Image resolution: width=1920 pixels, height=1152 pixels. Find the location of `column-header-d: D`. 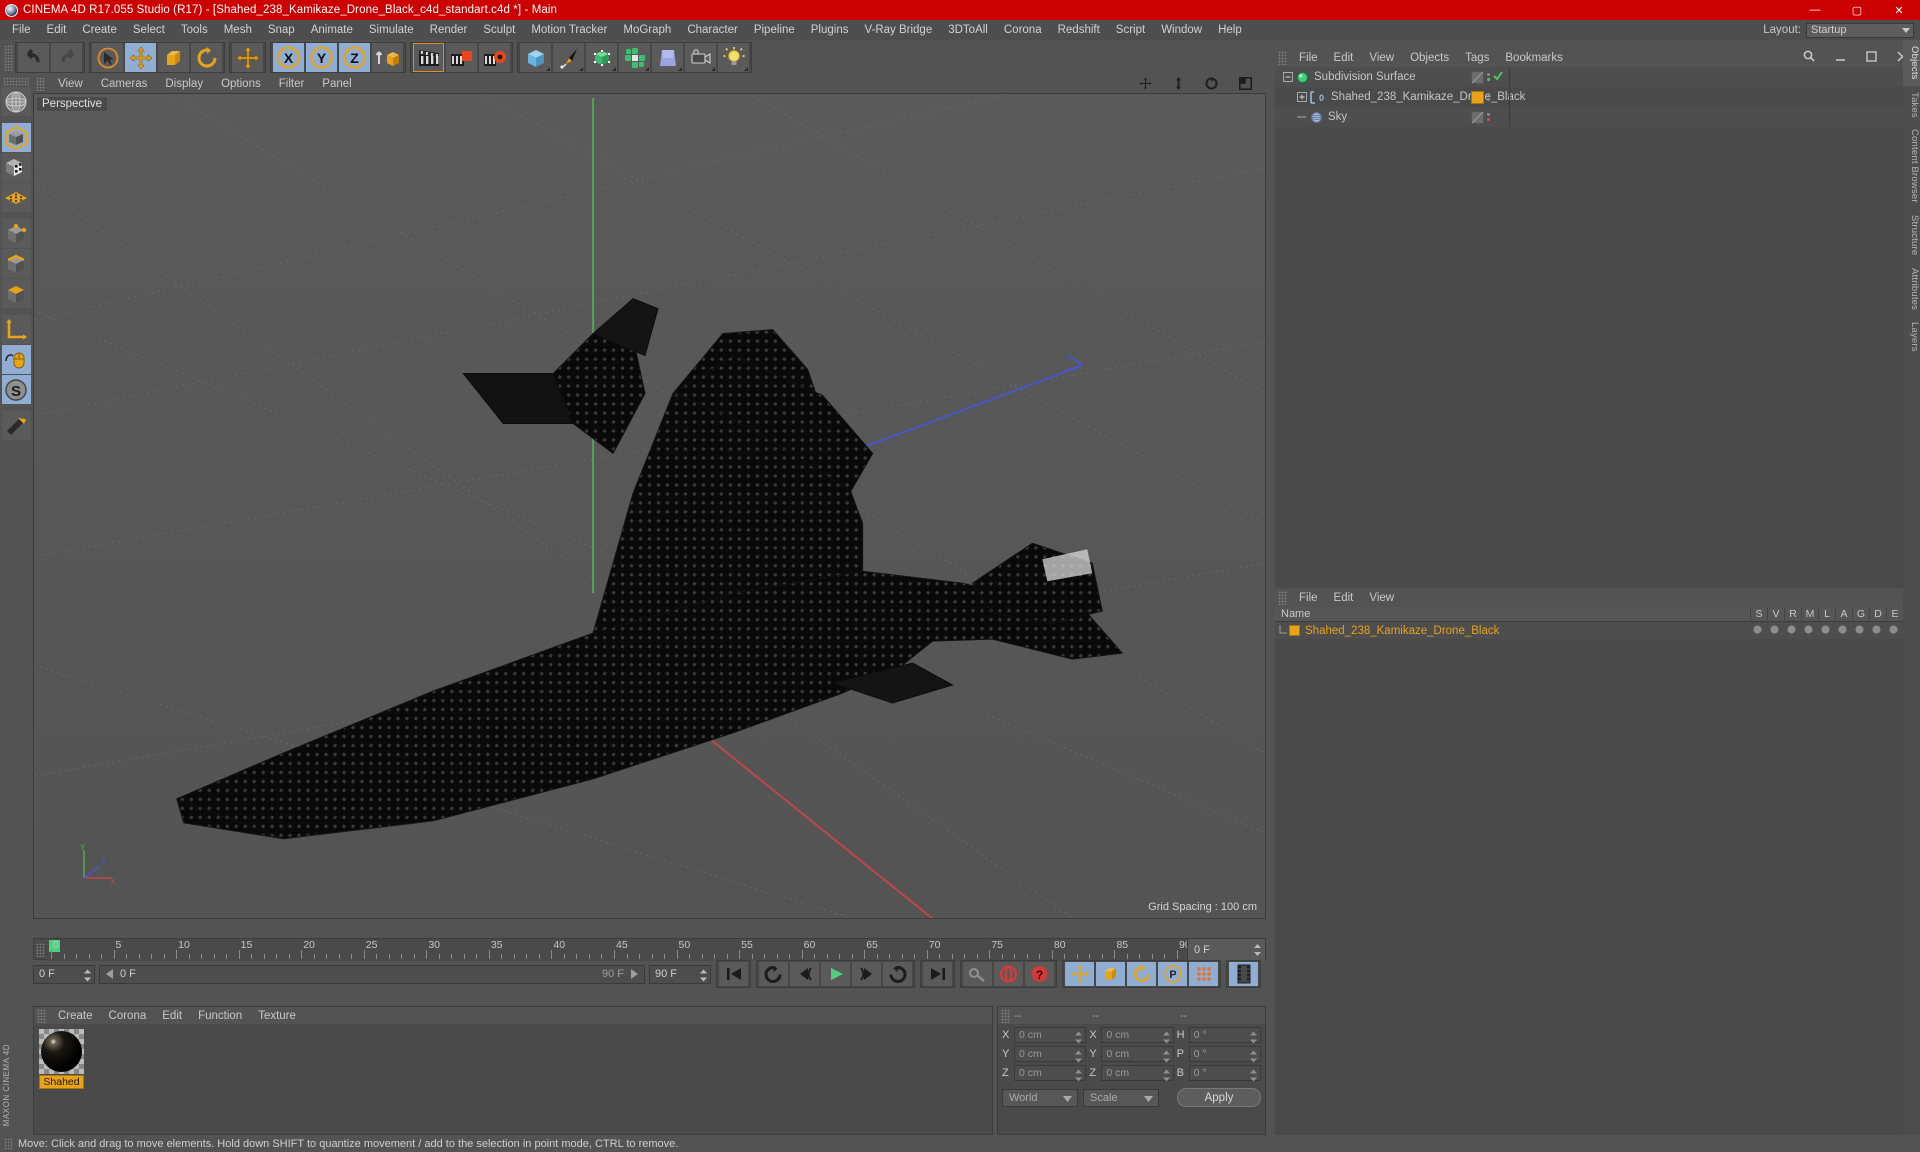

column-header-d: D is located at coordinates (1877, 614).